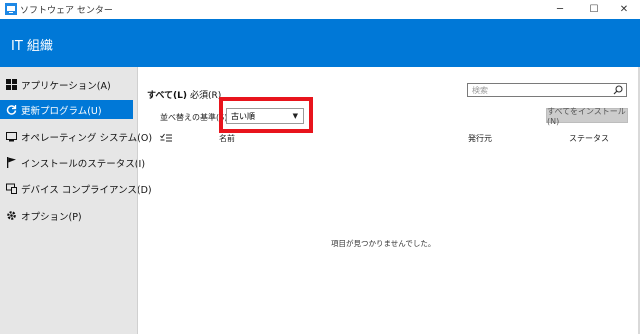 This screenshot has width=640, height=334. I want to click on org-title: IT 組織, so click(32, 46).